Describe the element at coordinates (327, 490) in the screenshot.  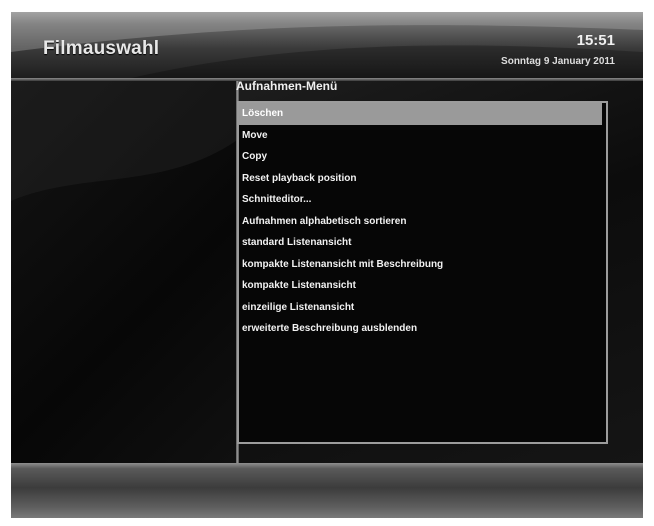
I see `footer-bar` at that location.